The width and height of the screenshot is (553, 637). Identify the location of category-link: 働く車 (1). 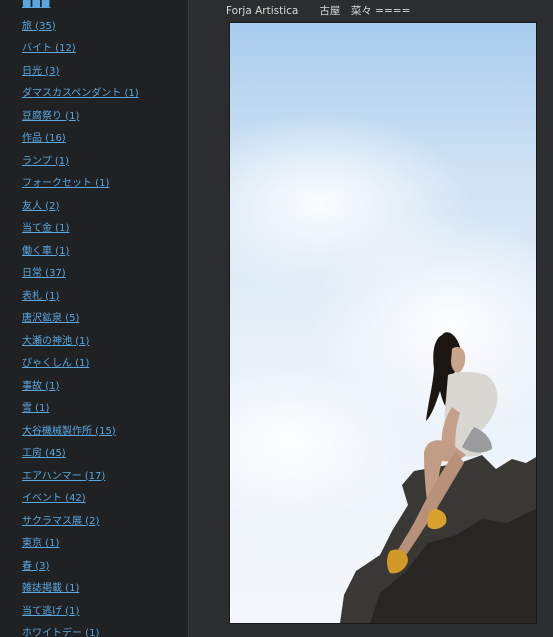
(45, 251).